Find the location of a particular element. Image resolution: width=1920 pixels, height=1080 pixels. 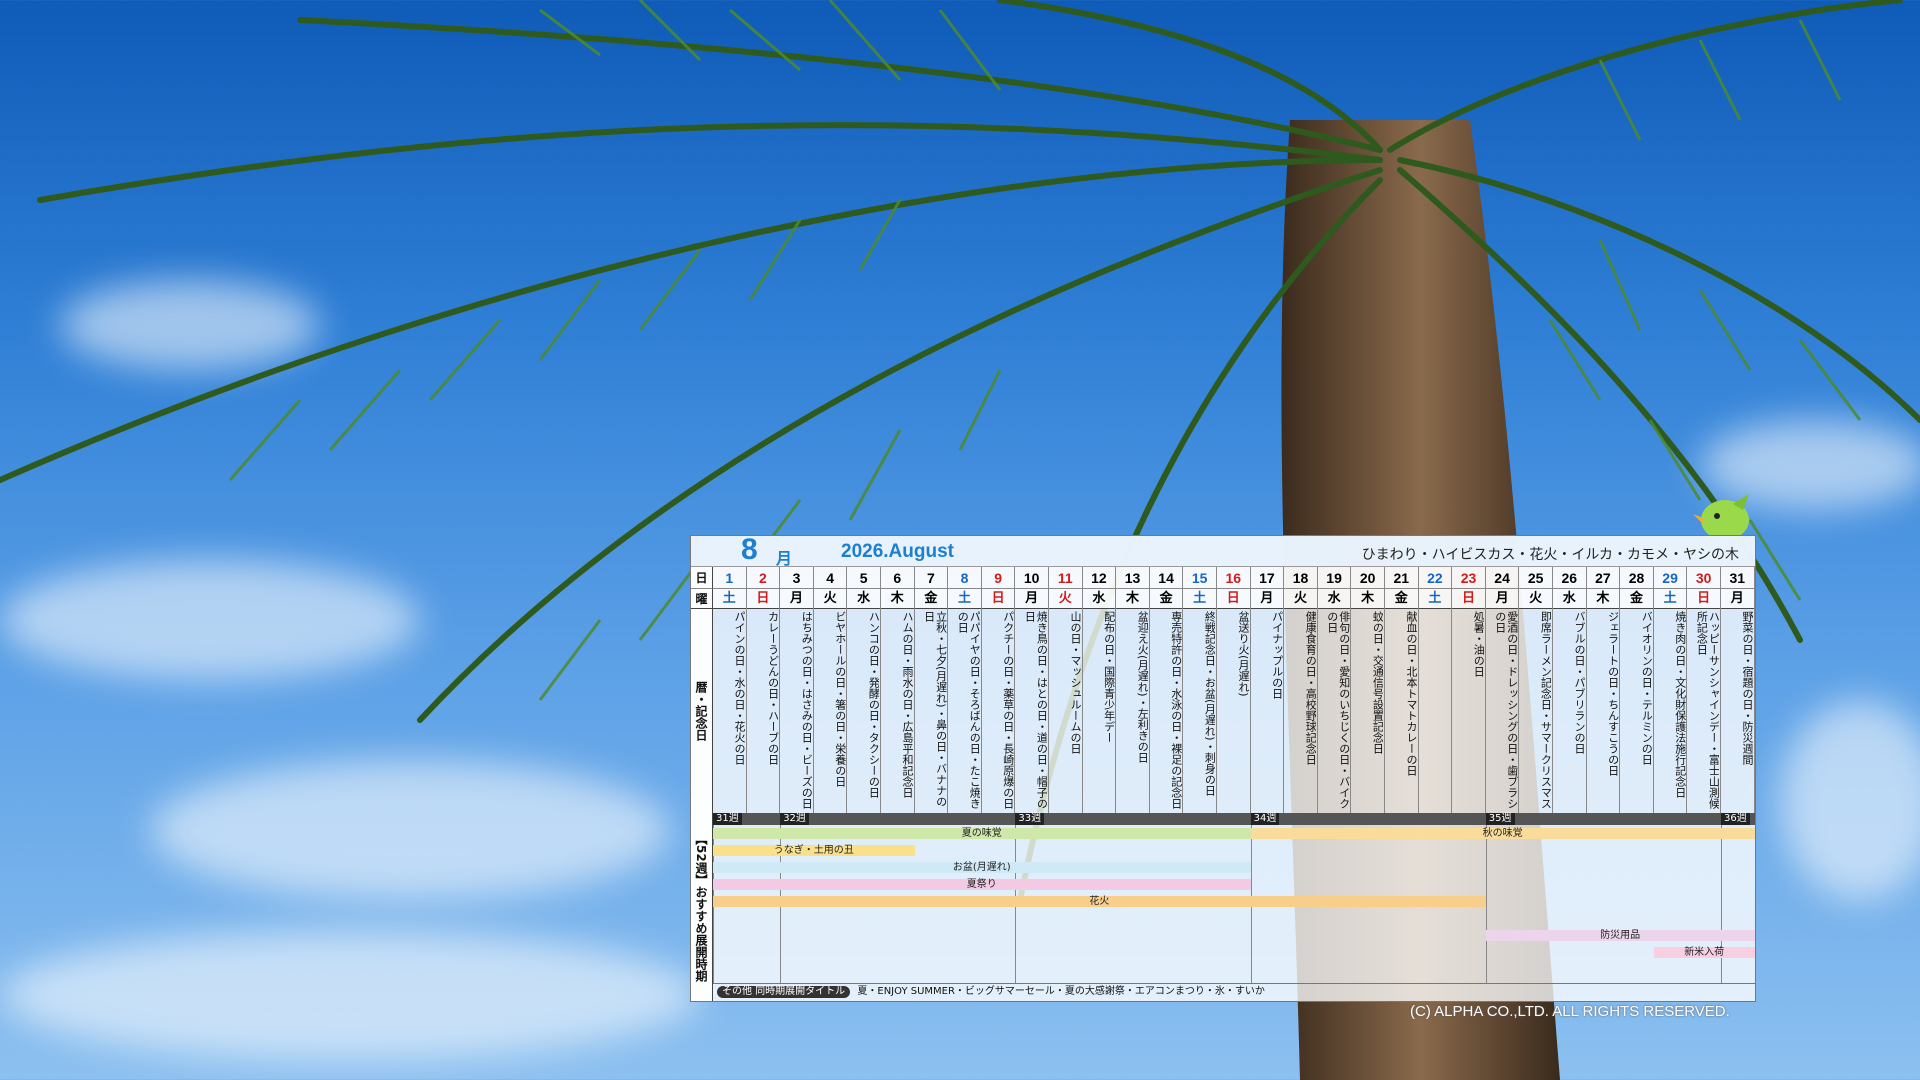

day-column: 25 火即席ラーメン記念日・サマークリスマス is located at coordinates (1536, 690).